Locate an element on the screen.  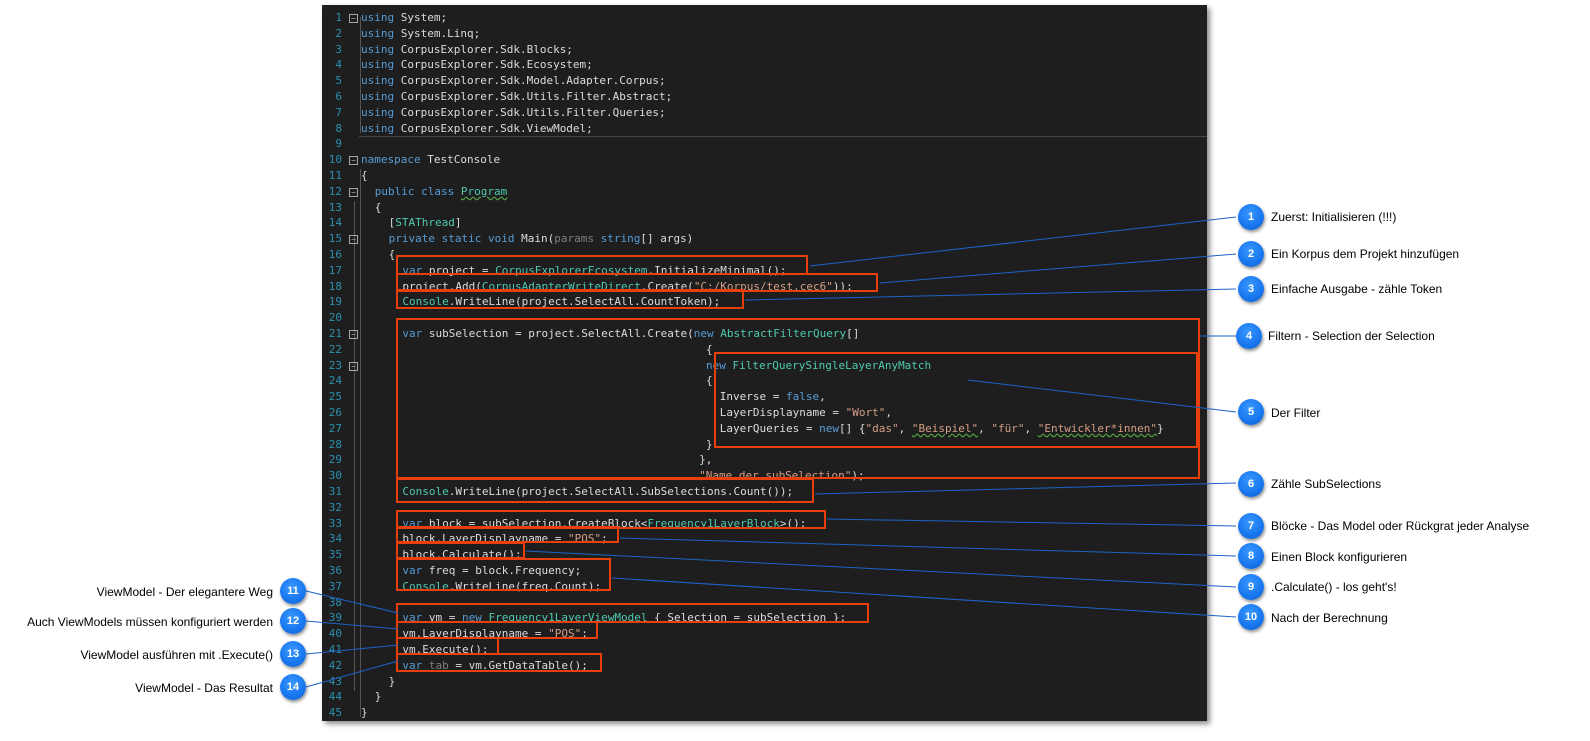
callout-badge-3: 3 is located at coordinates (1251, 289).